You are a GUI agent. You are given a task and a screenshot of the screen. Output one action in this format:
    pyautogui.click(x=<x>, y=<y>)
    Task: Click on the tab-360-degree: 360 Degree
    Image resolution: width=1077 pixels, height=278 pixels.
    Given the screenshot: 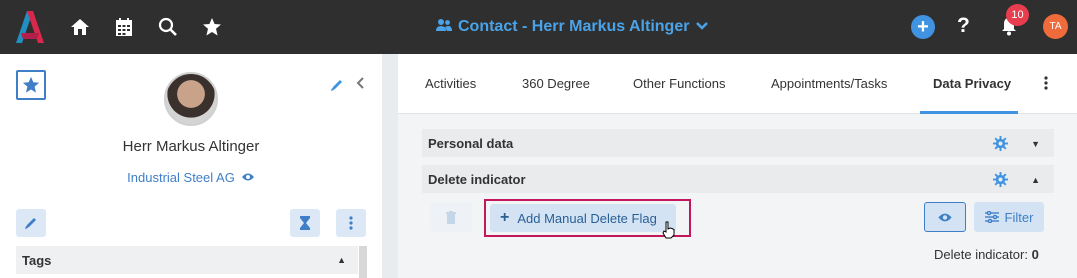 What is the action you would take?
    pyautogui.click(x=556, y=83)
    